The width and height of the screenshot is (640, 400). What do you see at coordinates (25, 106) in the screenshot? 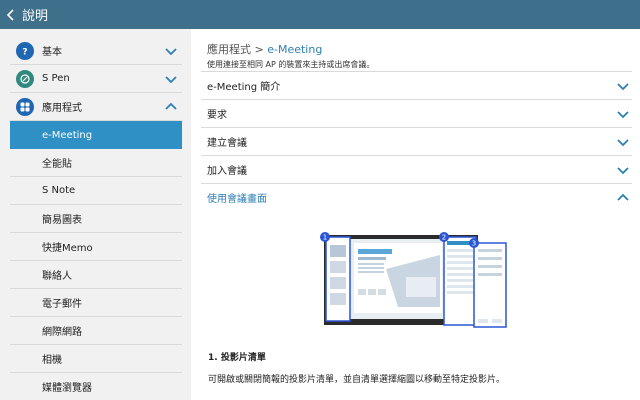
I see `apps-grid-icon` at bounding box center [25, 106].